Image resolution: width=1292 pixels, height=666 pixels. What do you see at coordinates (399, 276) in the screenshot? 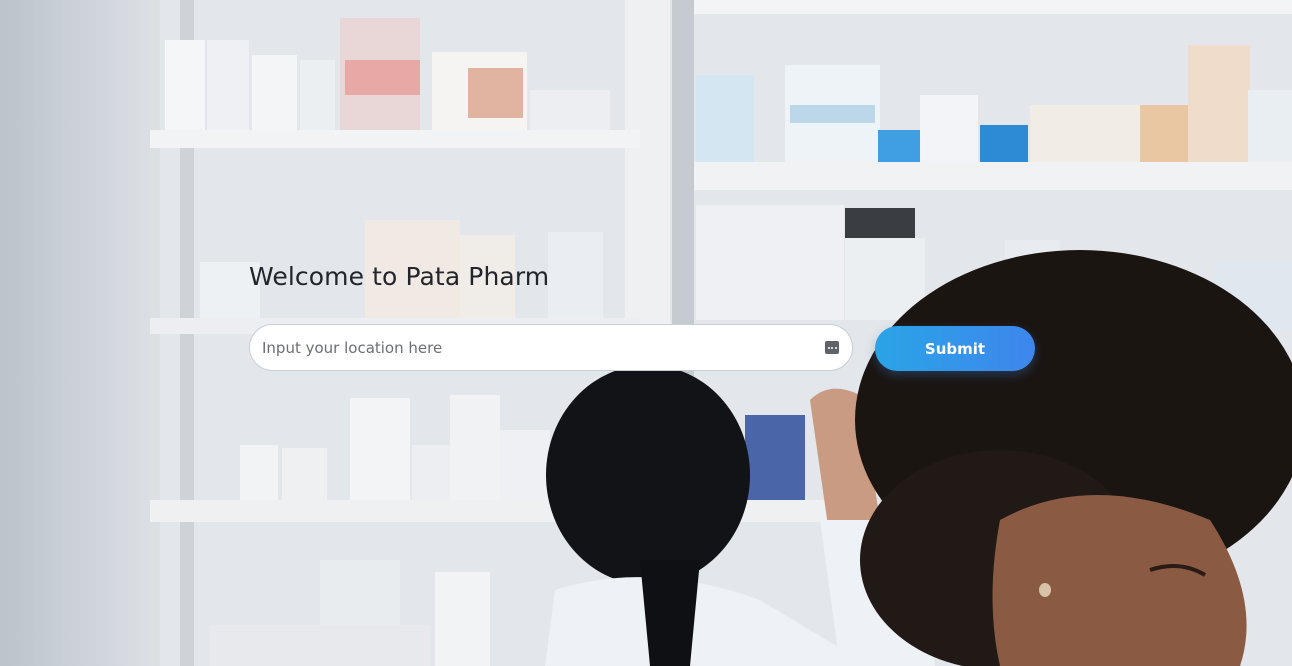
I see `page-title: Welcome to Pata Pharm` at bounding box center [399, 276].